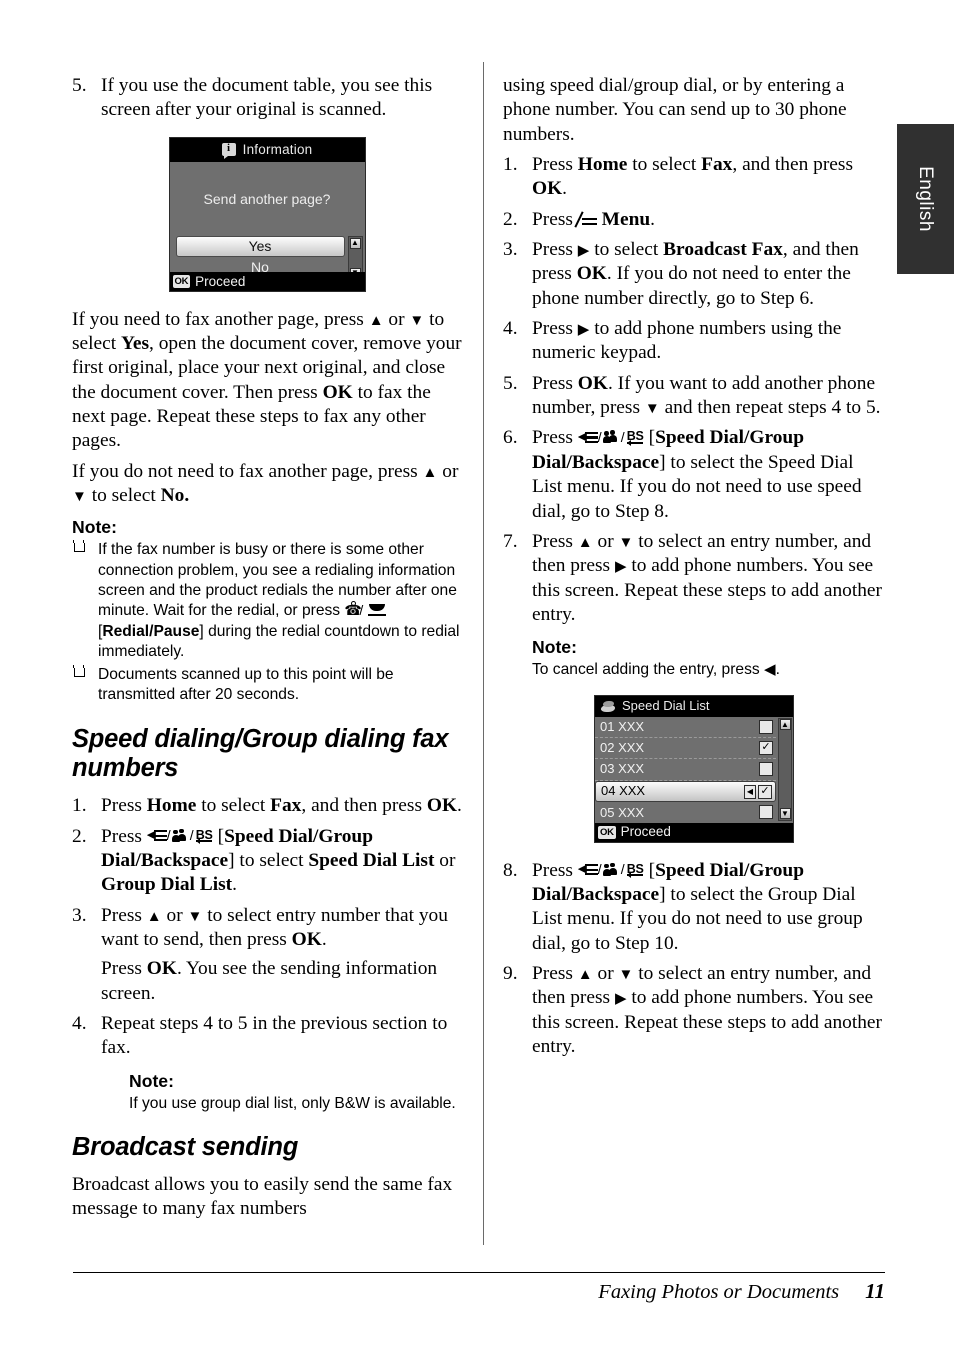 This screenshot has height=1352, width=954. I want to click on broadcast-step-4-number: 4., so click(510, 329).